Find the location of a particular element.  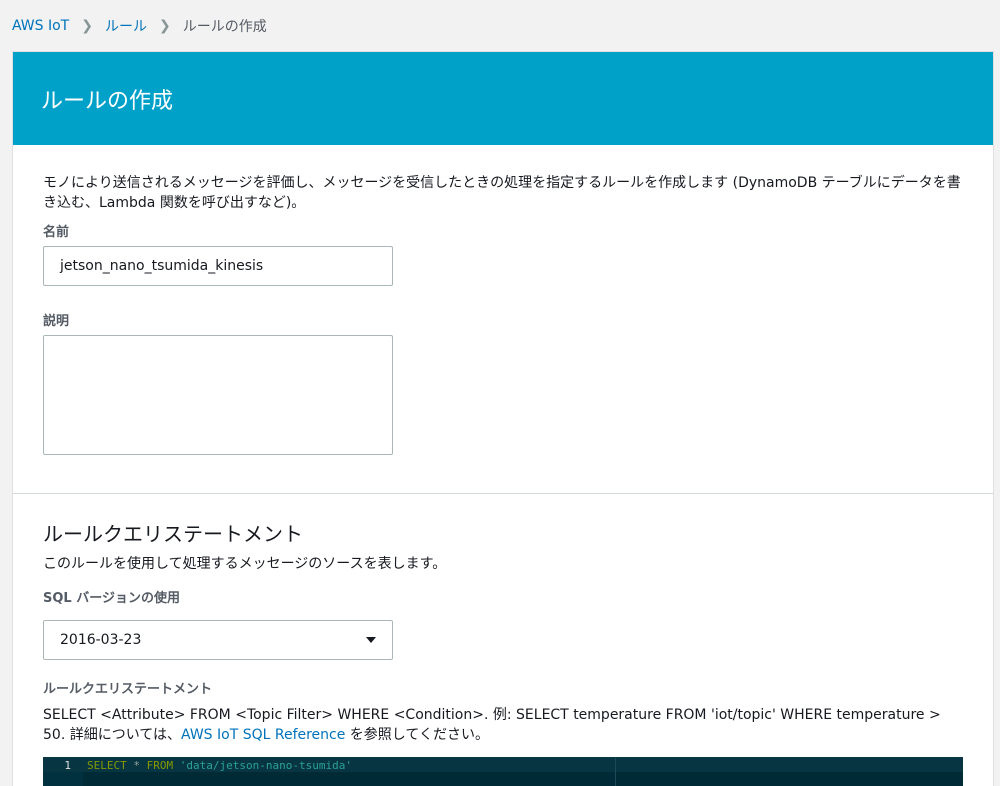

sql-version-value: 2016-03-23 is located at coordinates (101, 640).